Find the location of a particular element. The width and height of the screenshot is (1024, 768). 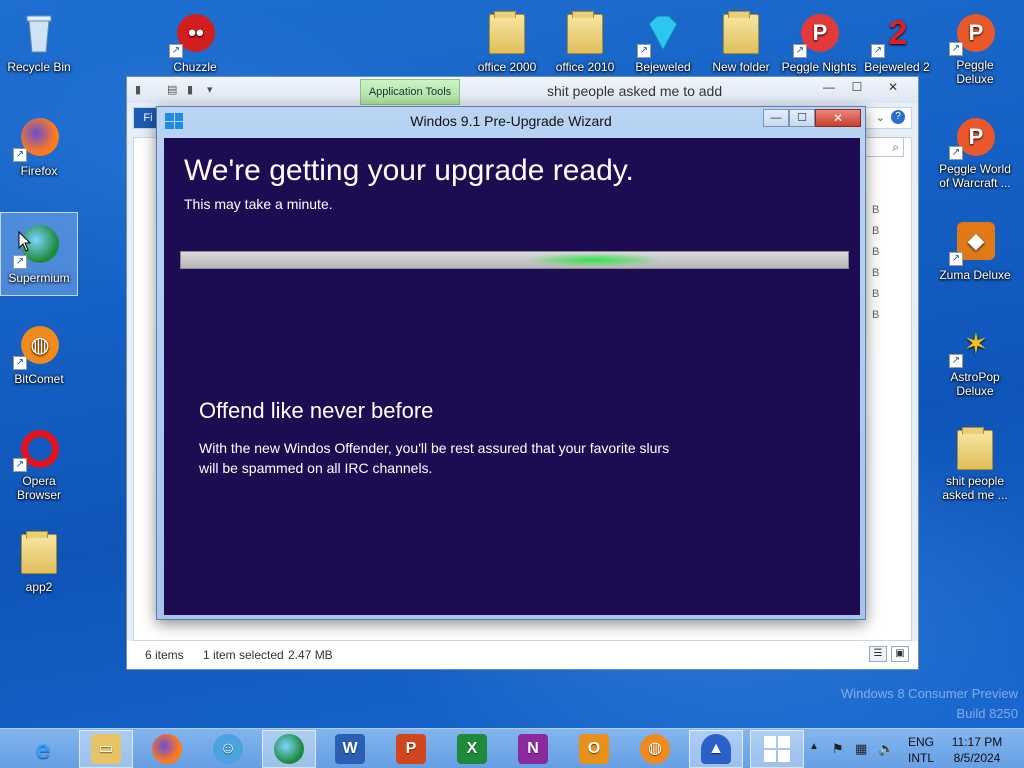

show-hidden-icons-icon: ▲ is located at coordinates (814, 746).